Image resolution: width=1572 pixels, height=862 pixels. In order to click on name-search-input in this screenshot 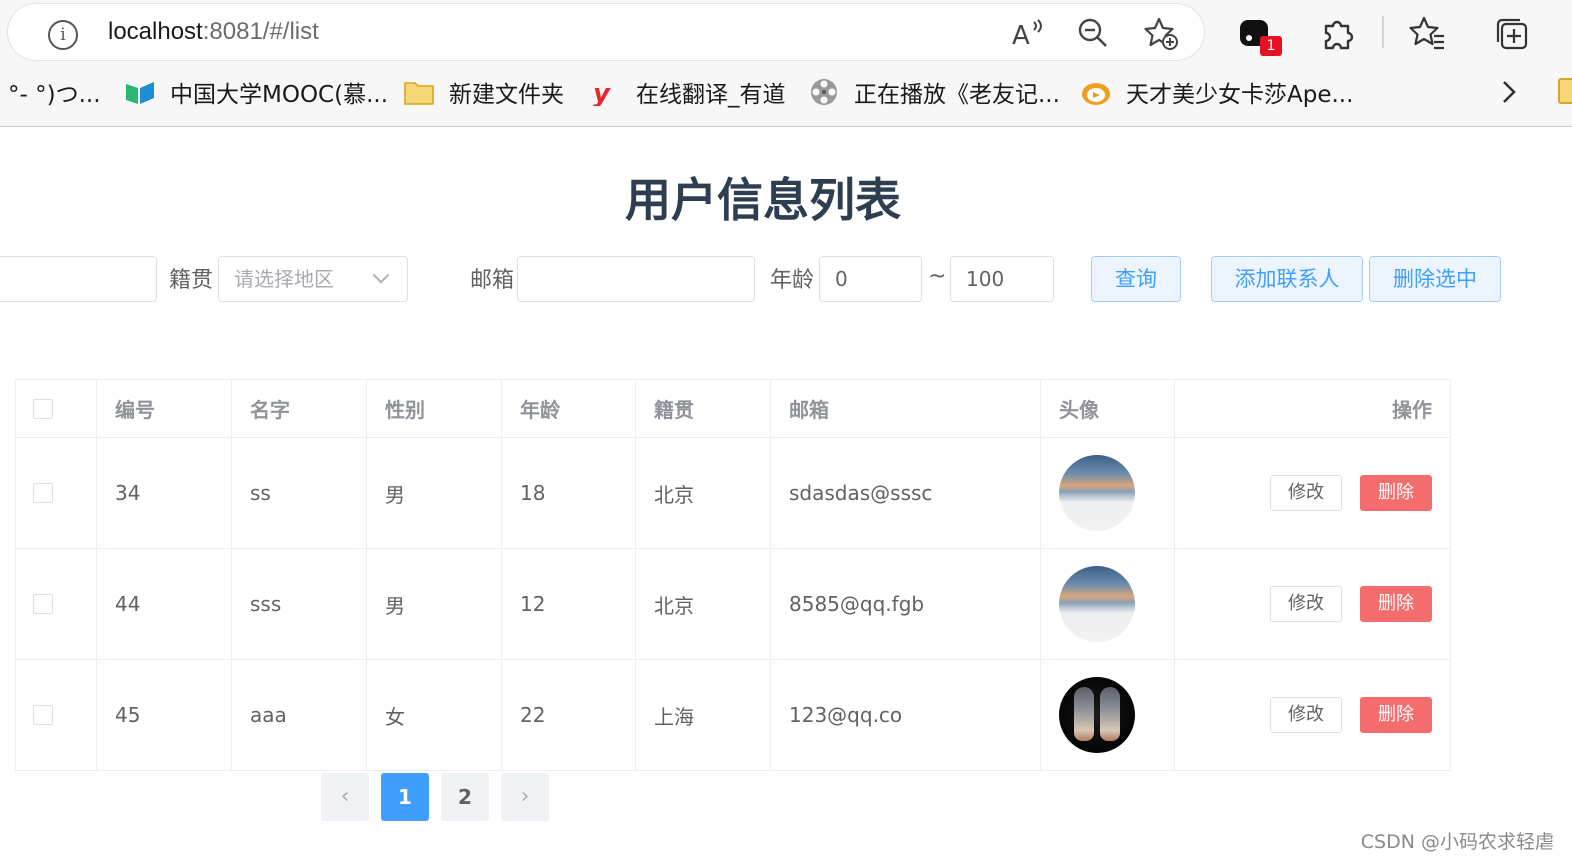, I will do `click(78, 279)`.